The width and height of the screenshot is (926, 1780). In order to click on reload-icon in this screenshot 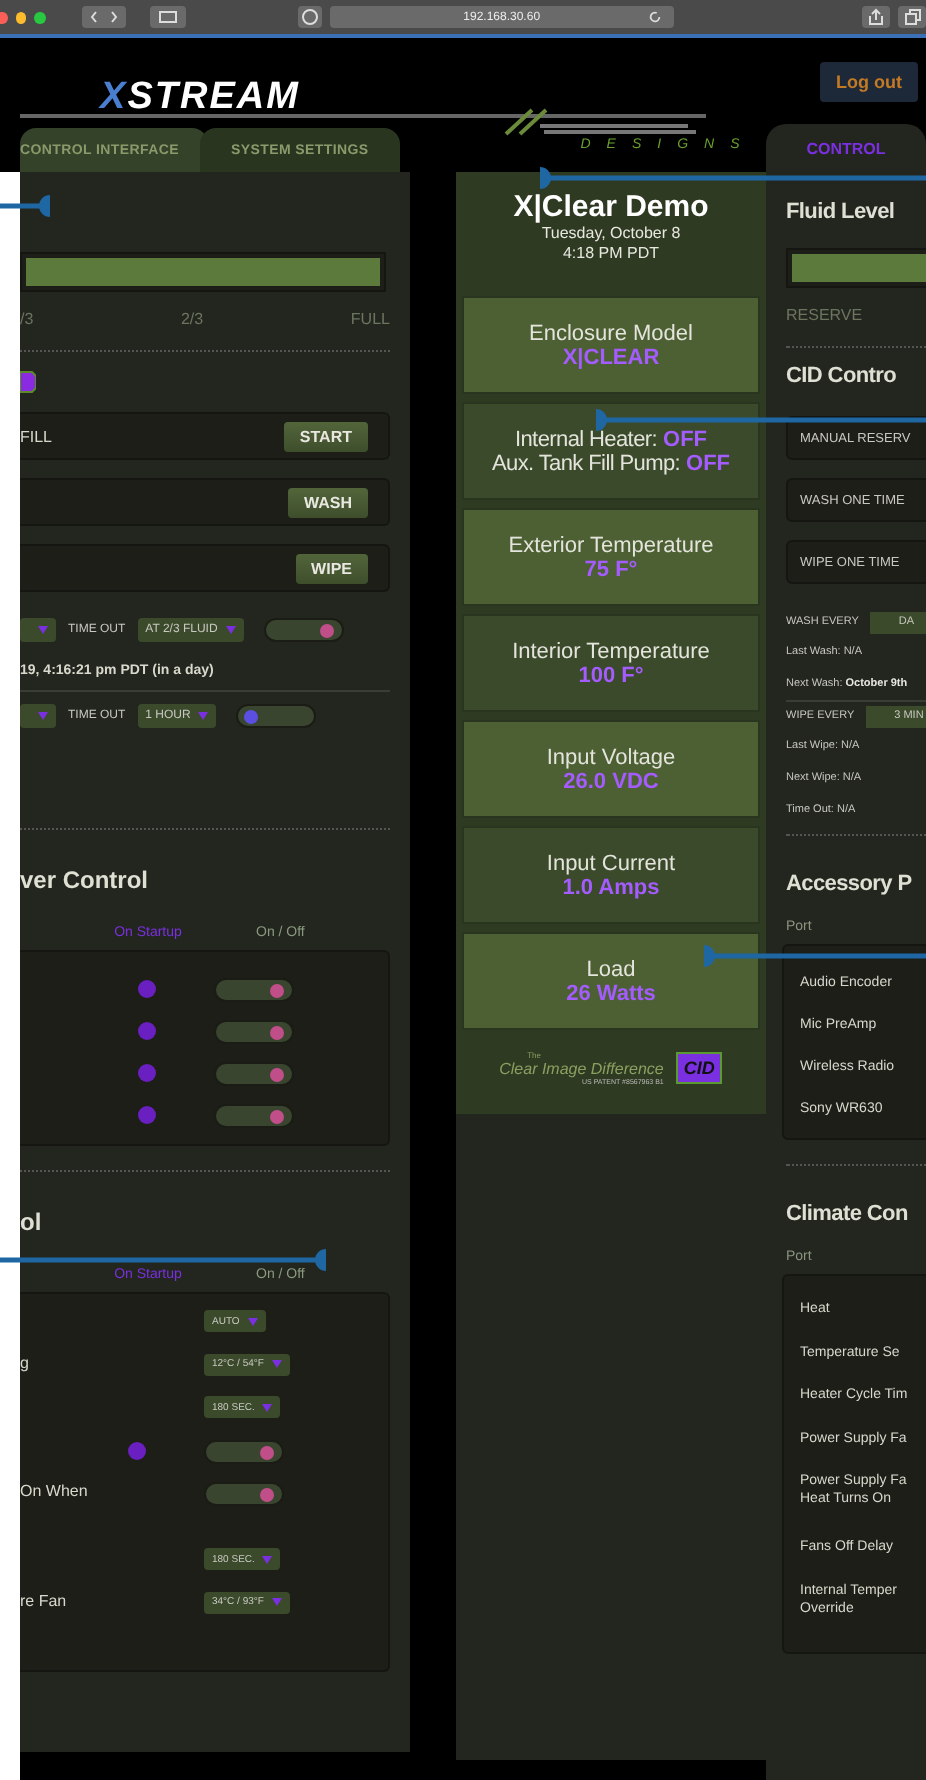, I will do `click(655, 17)`.